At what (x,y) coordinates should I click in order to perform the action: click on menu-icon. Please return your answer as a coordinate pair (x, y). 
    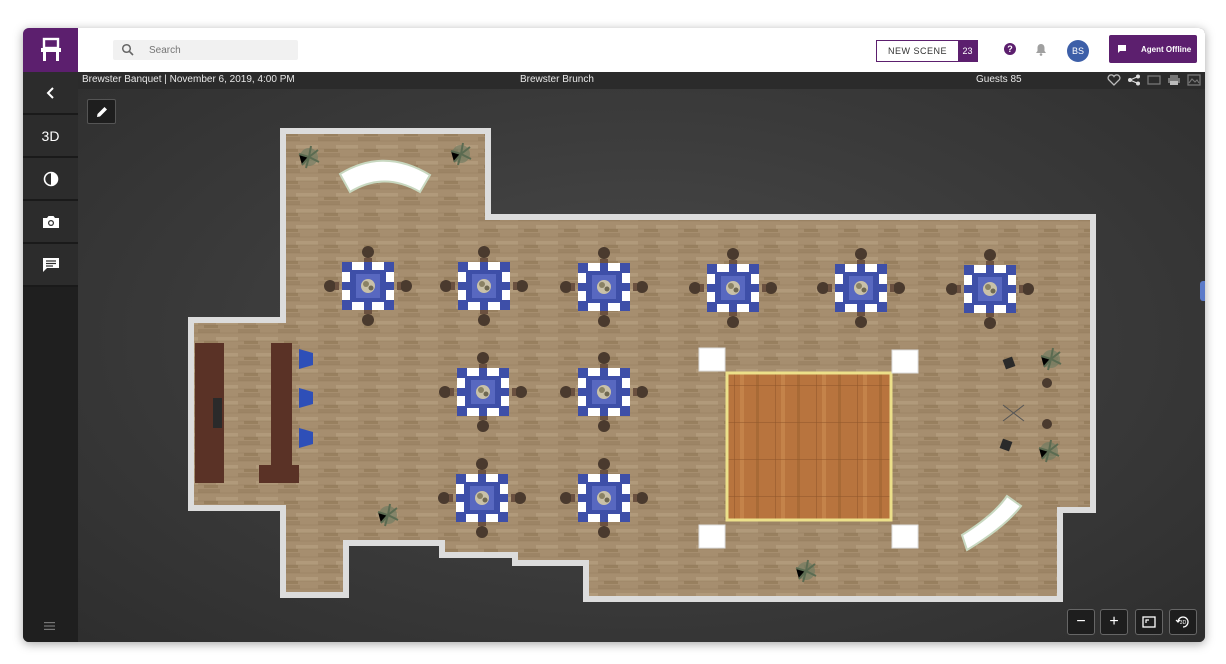
    Looking at the image, I should click on (49, 626).